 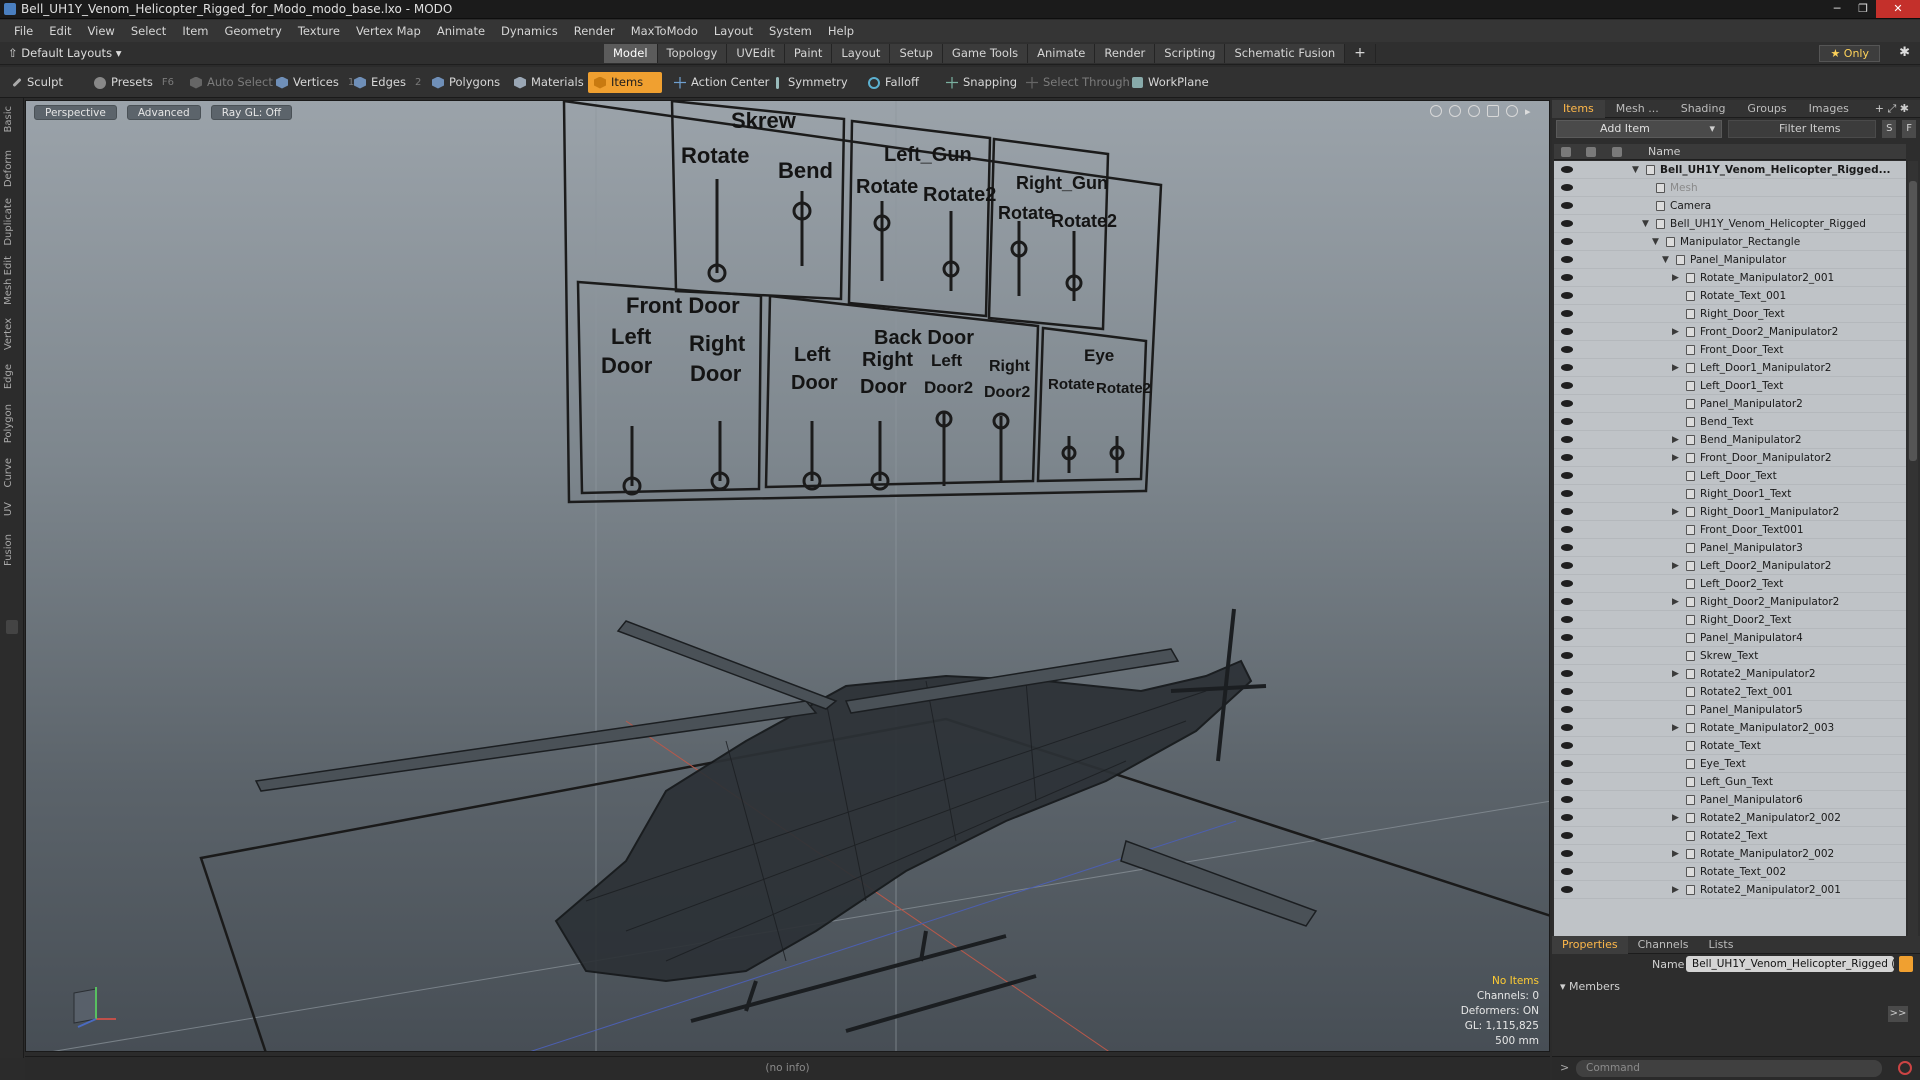 What do you see at coordinates (75, 112) in the screenshot?
I see `perspective-button: Perspective` at bounding box center [75, 112].